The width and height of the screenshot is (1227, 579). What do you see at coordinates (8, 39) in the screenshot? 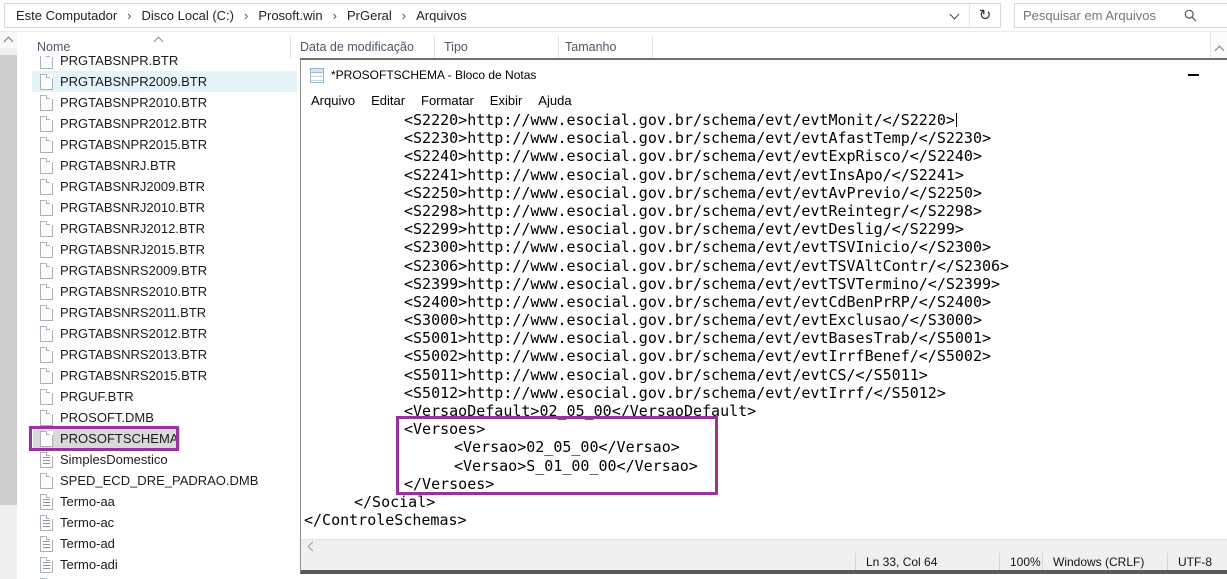
I see `scroll-up-button` at bounding box center [8, 39].